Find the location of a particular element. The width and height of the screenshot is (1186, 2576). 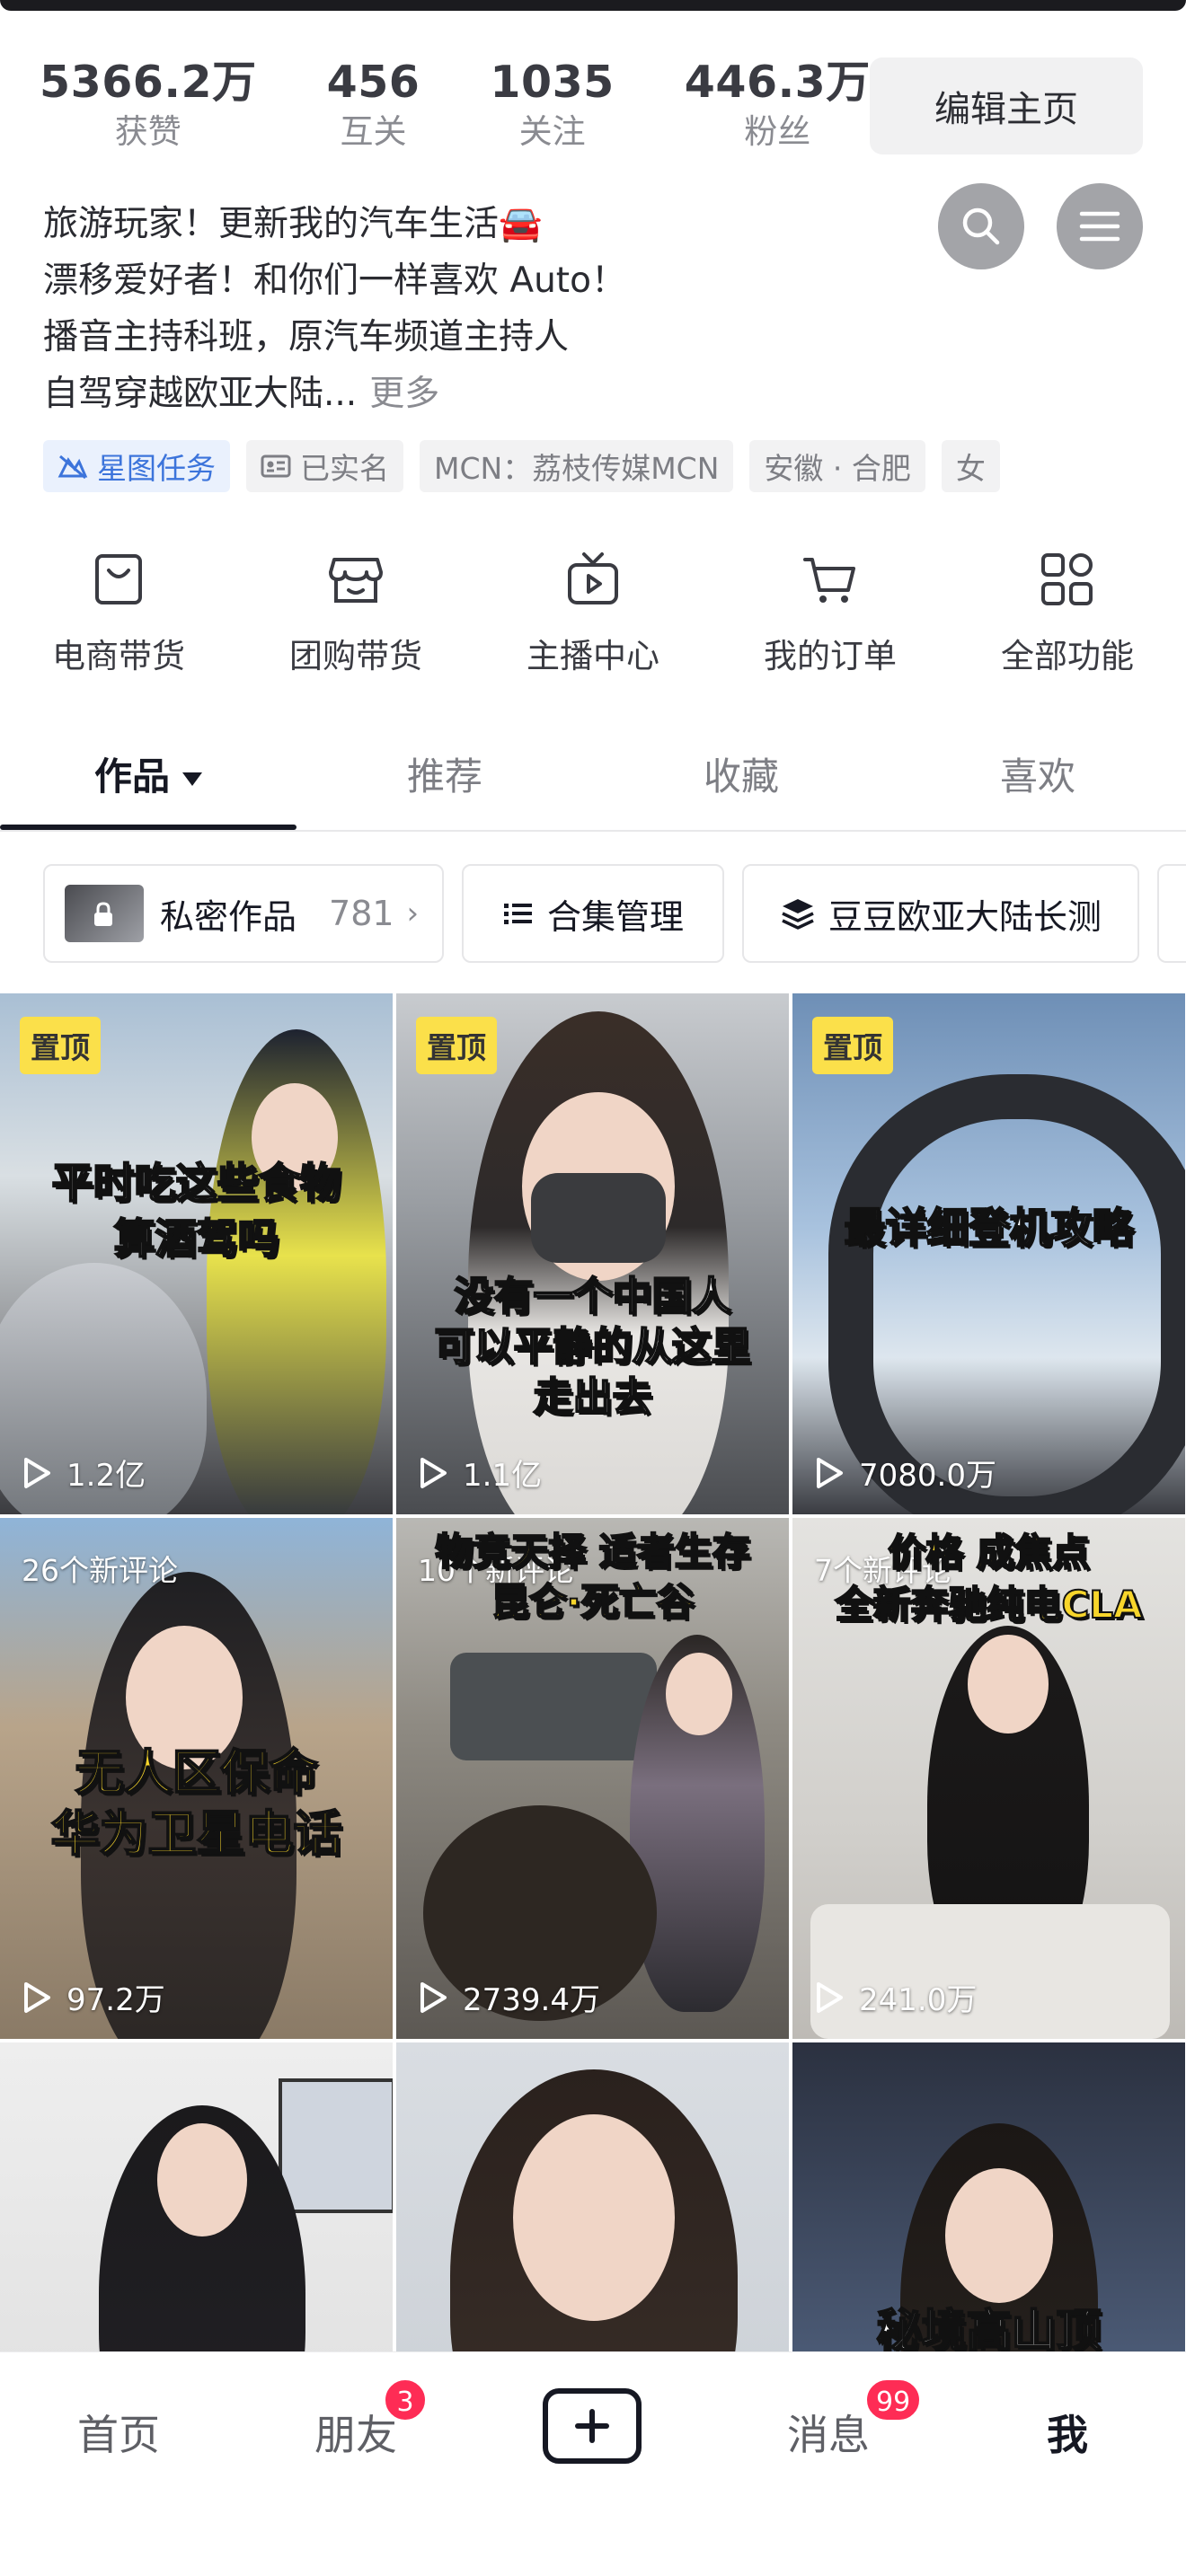

feature-group-buy: 团购带货 is located at coordinates (355, 611).